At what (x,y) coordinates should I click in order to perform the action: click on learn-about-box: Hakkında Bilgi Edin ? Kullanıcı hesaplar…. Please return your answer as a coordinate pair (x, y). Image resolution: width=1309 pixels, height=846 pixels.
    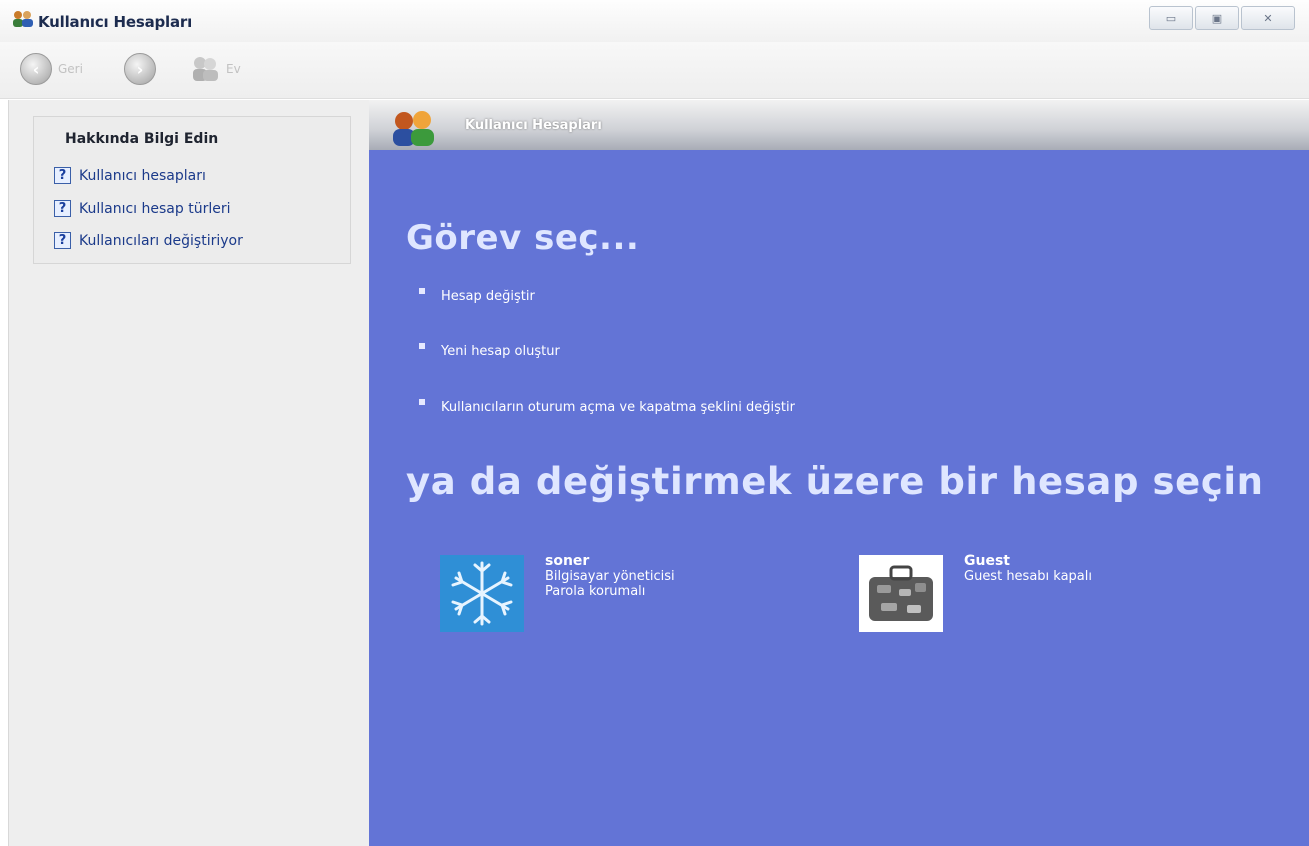
    Looking at the image, I should click on (192, 190).